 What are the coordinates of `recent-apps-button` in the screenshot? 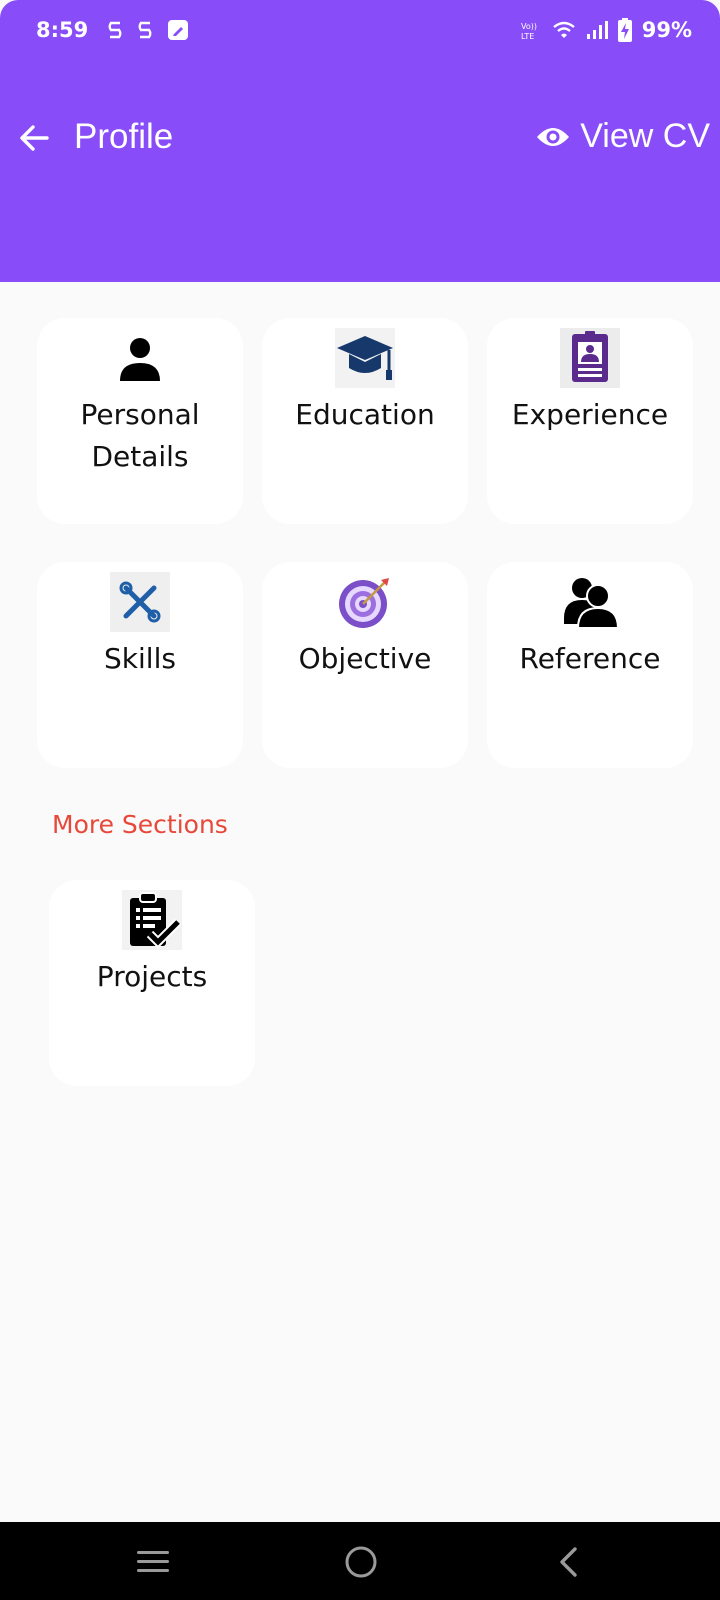 It's located at (153, 1562).